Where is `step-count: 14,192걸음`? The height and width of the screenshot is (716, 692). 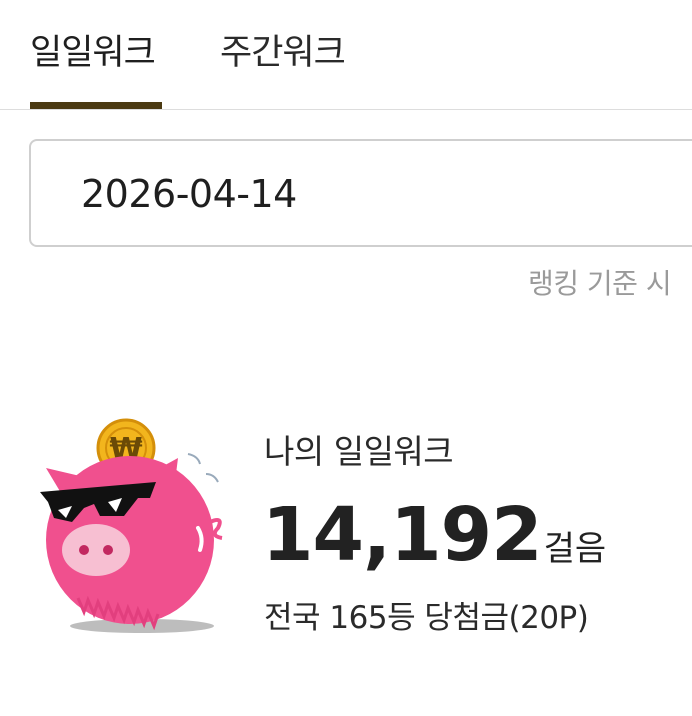 step-count: 14,192걸음 is located at coordinates (434, 535).